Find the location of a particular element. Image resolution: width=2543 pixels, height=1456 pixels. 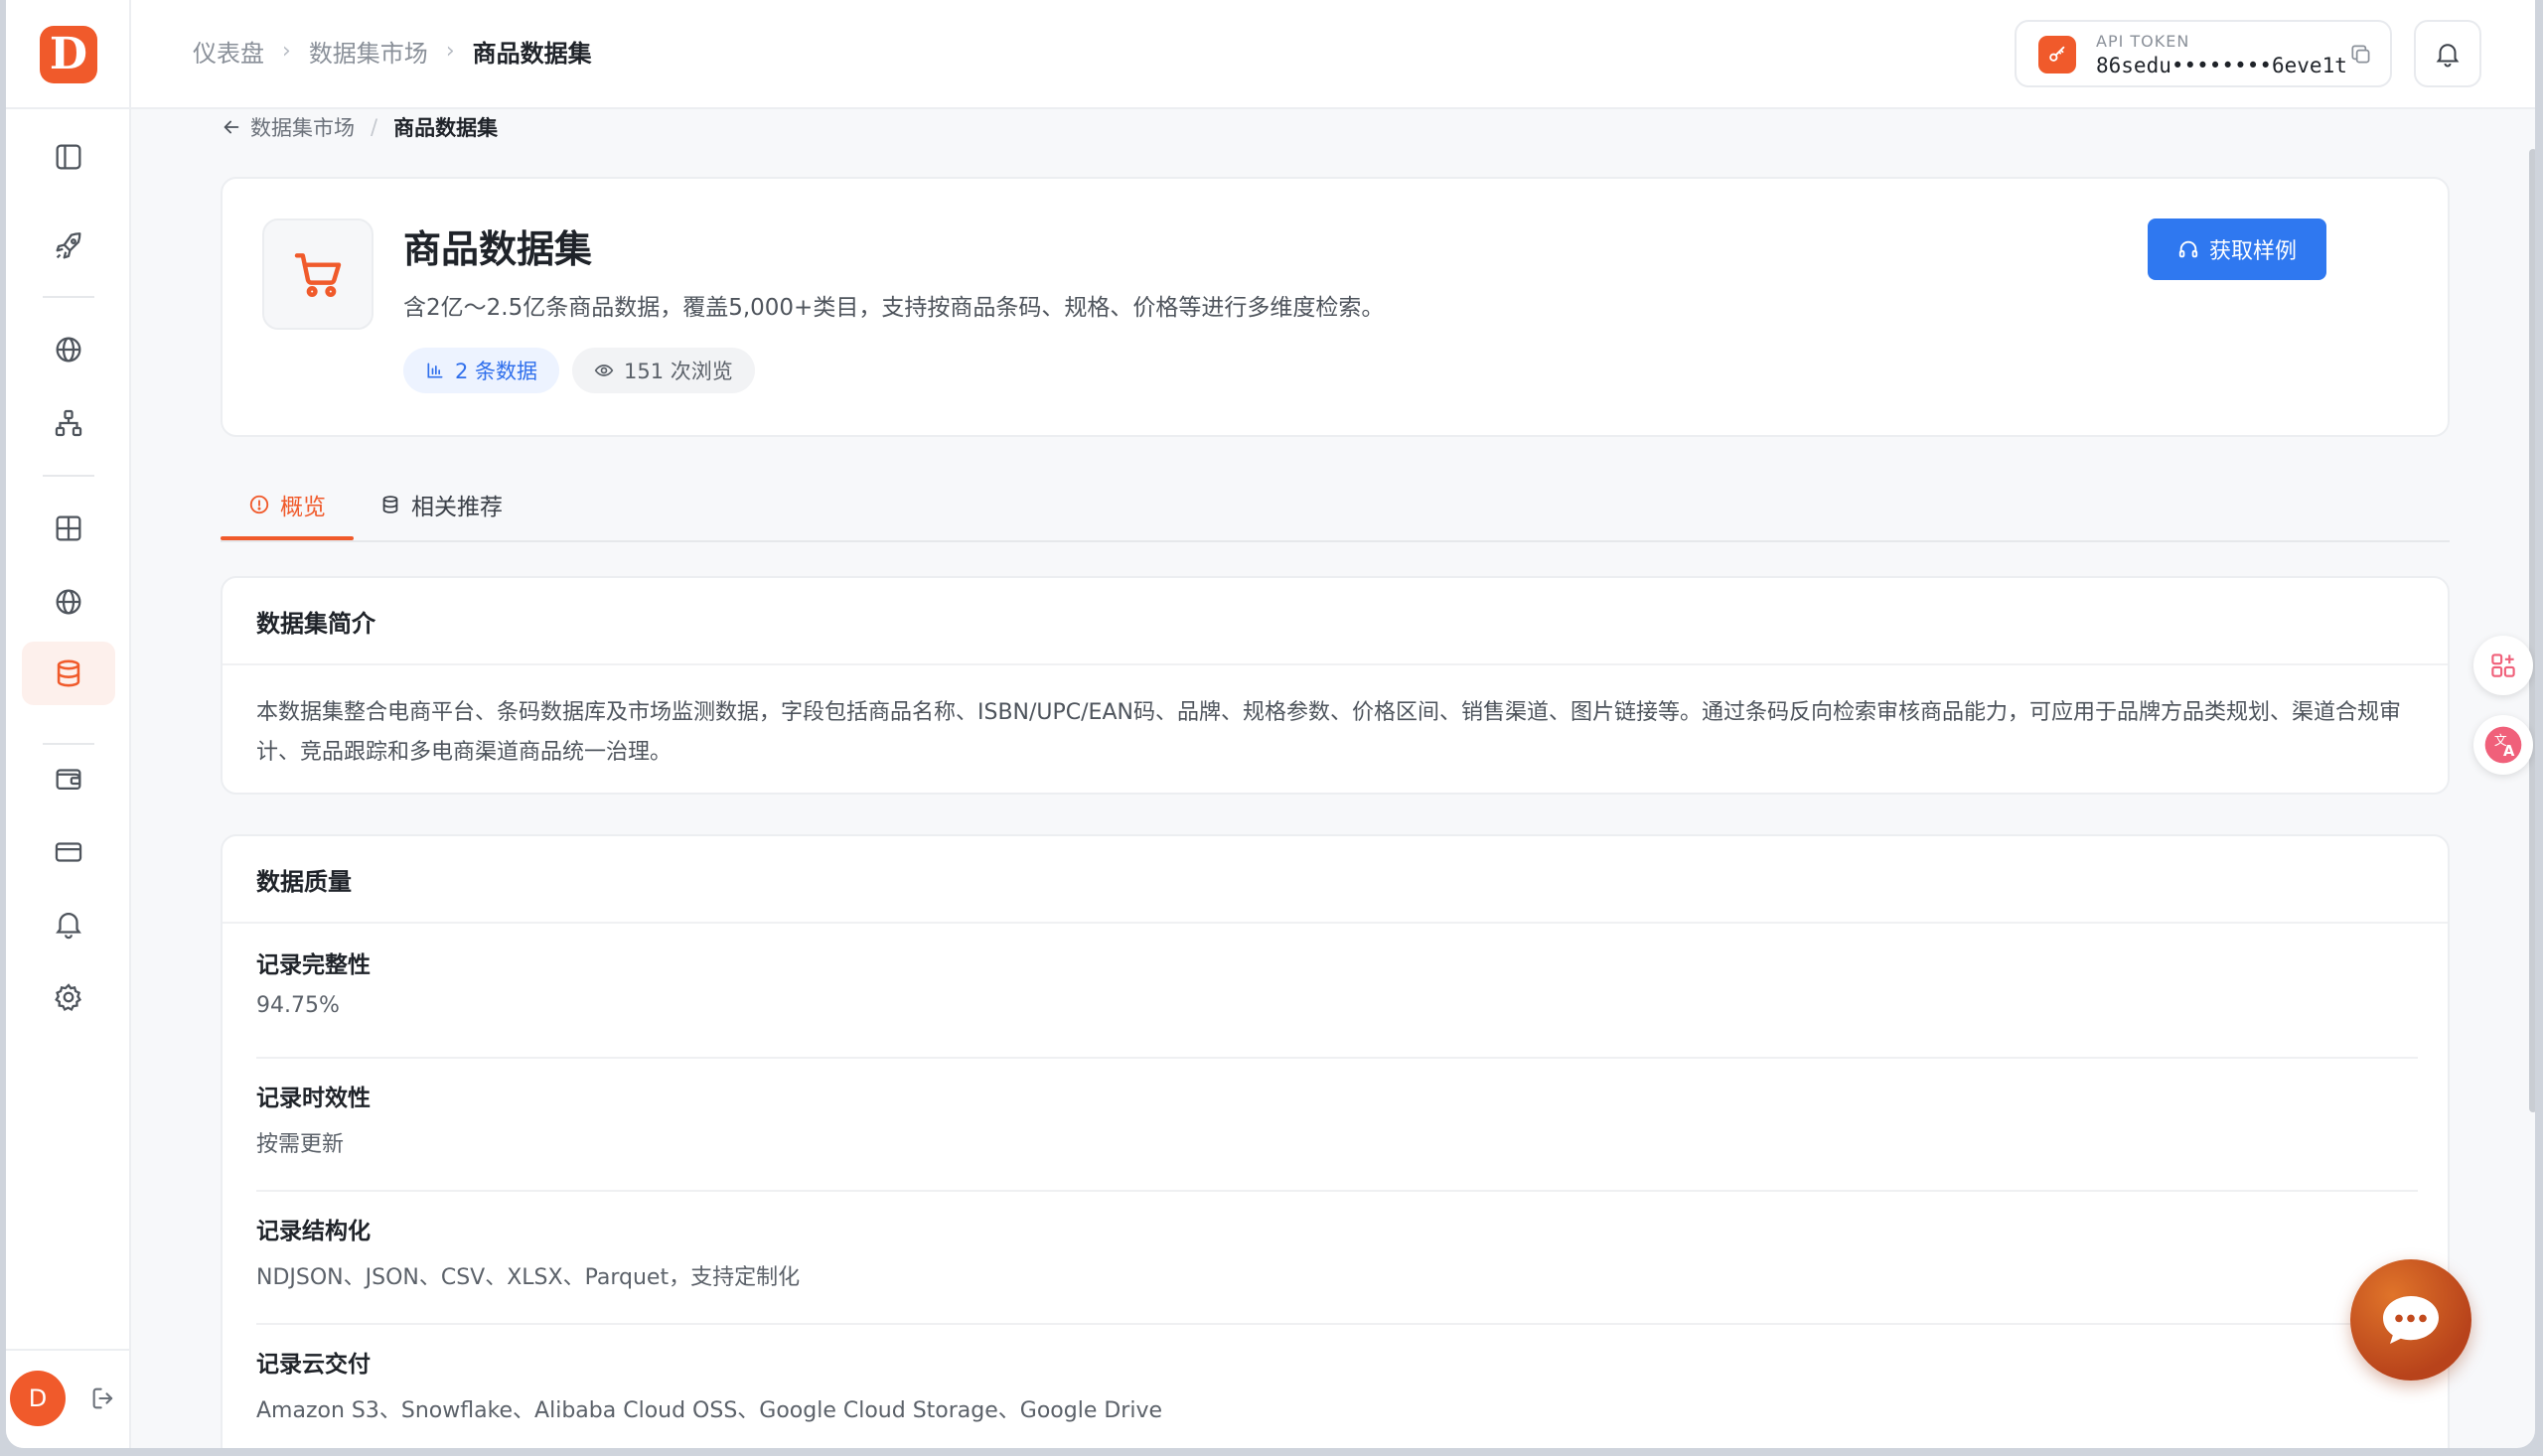

records-count-text: 2 条数据 is located at coordinates (496, 371).